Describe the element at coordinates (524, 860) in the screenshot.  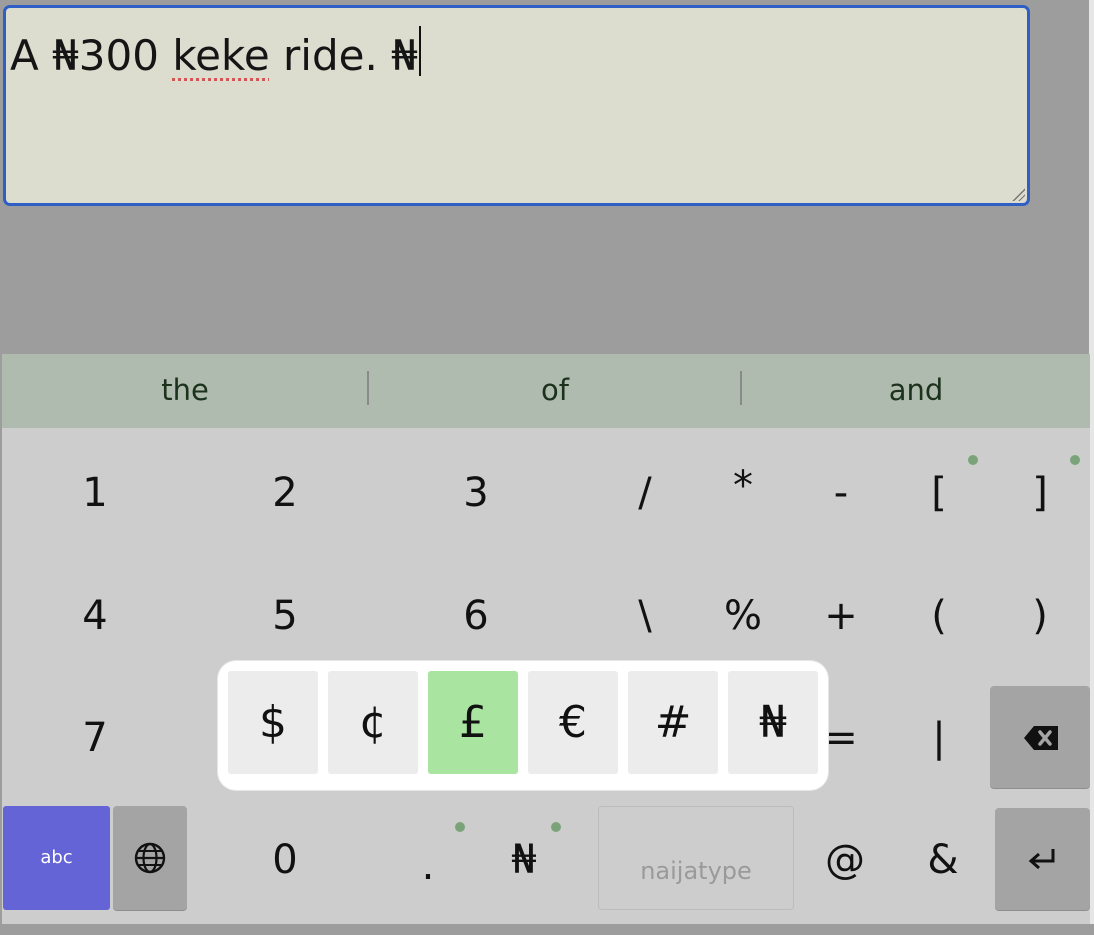
I see `key-naira: ₦` at that location.